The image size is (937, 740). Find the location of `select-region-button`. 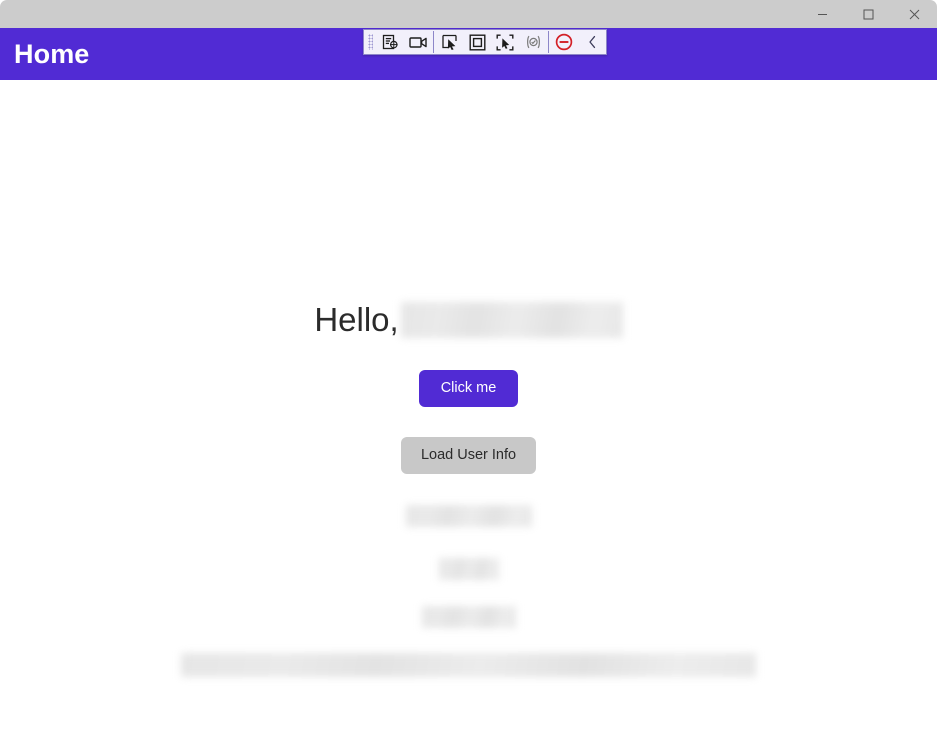

select-region-button is located at coordinates (477, 42).